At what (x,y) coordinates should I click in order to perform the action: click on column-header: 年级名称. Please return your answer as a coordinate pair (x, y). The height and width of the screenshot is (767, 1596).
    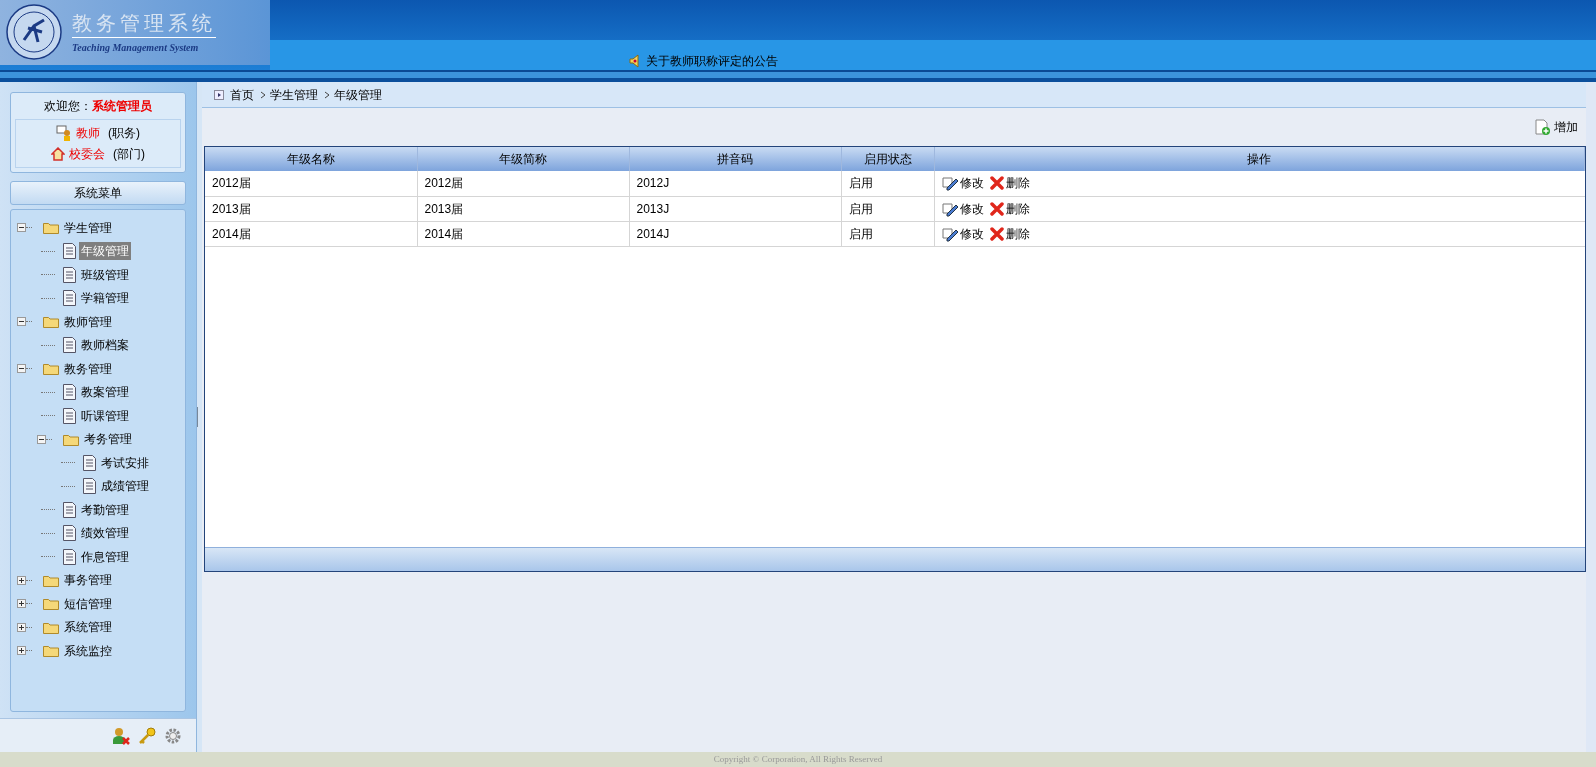
    Looking at the image, I should click on (311, 159).